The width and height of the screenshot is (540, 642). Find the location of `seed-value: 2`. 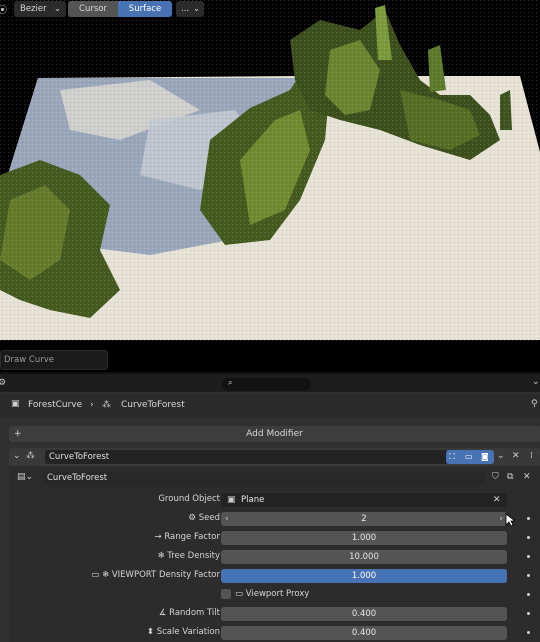

seed-value: 2 is located at coordinates (364, 519).